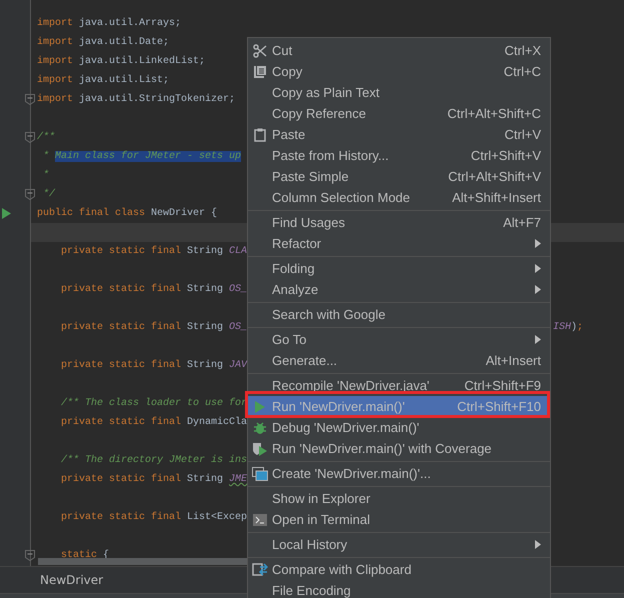 Image resolution: width=624 pixels, height=598 pixels. Describe the element at coordinates (399, 155) in the screenshot. I see `menu-item: Paste from History... Ctrl+Shift+V` at that location.